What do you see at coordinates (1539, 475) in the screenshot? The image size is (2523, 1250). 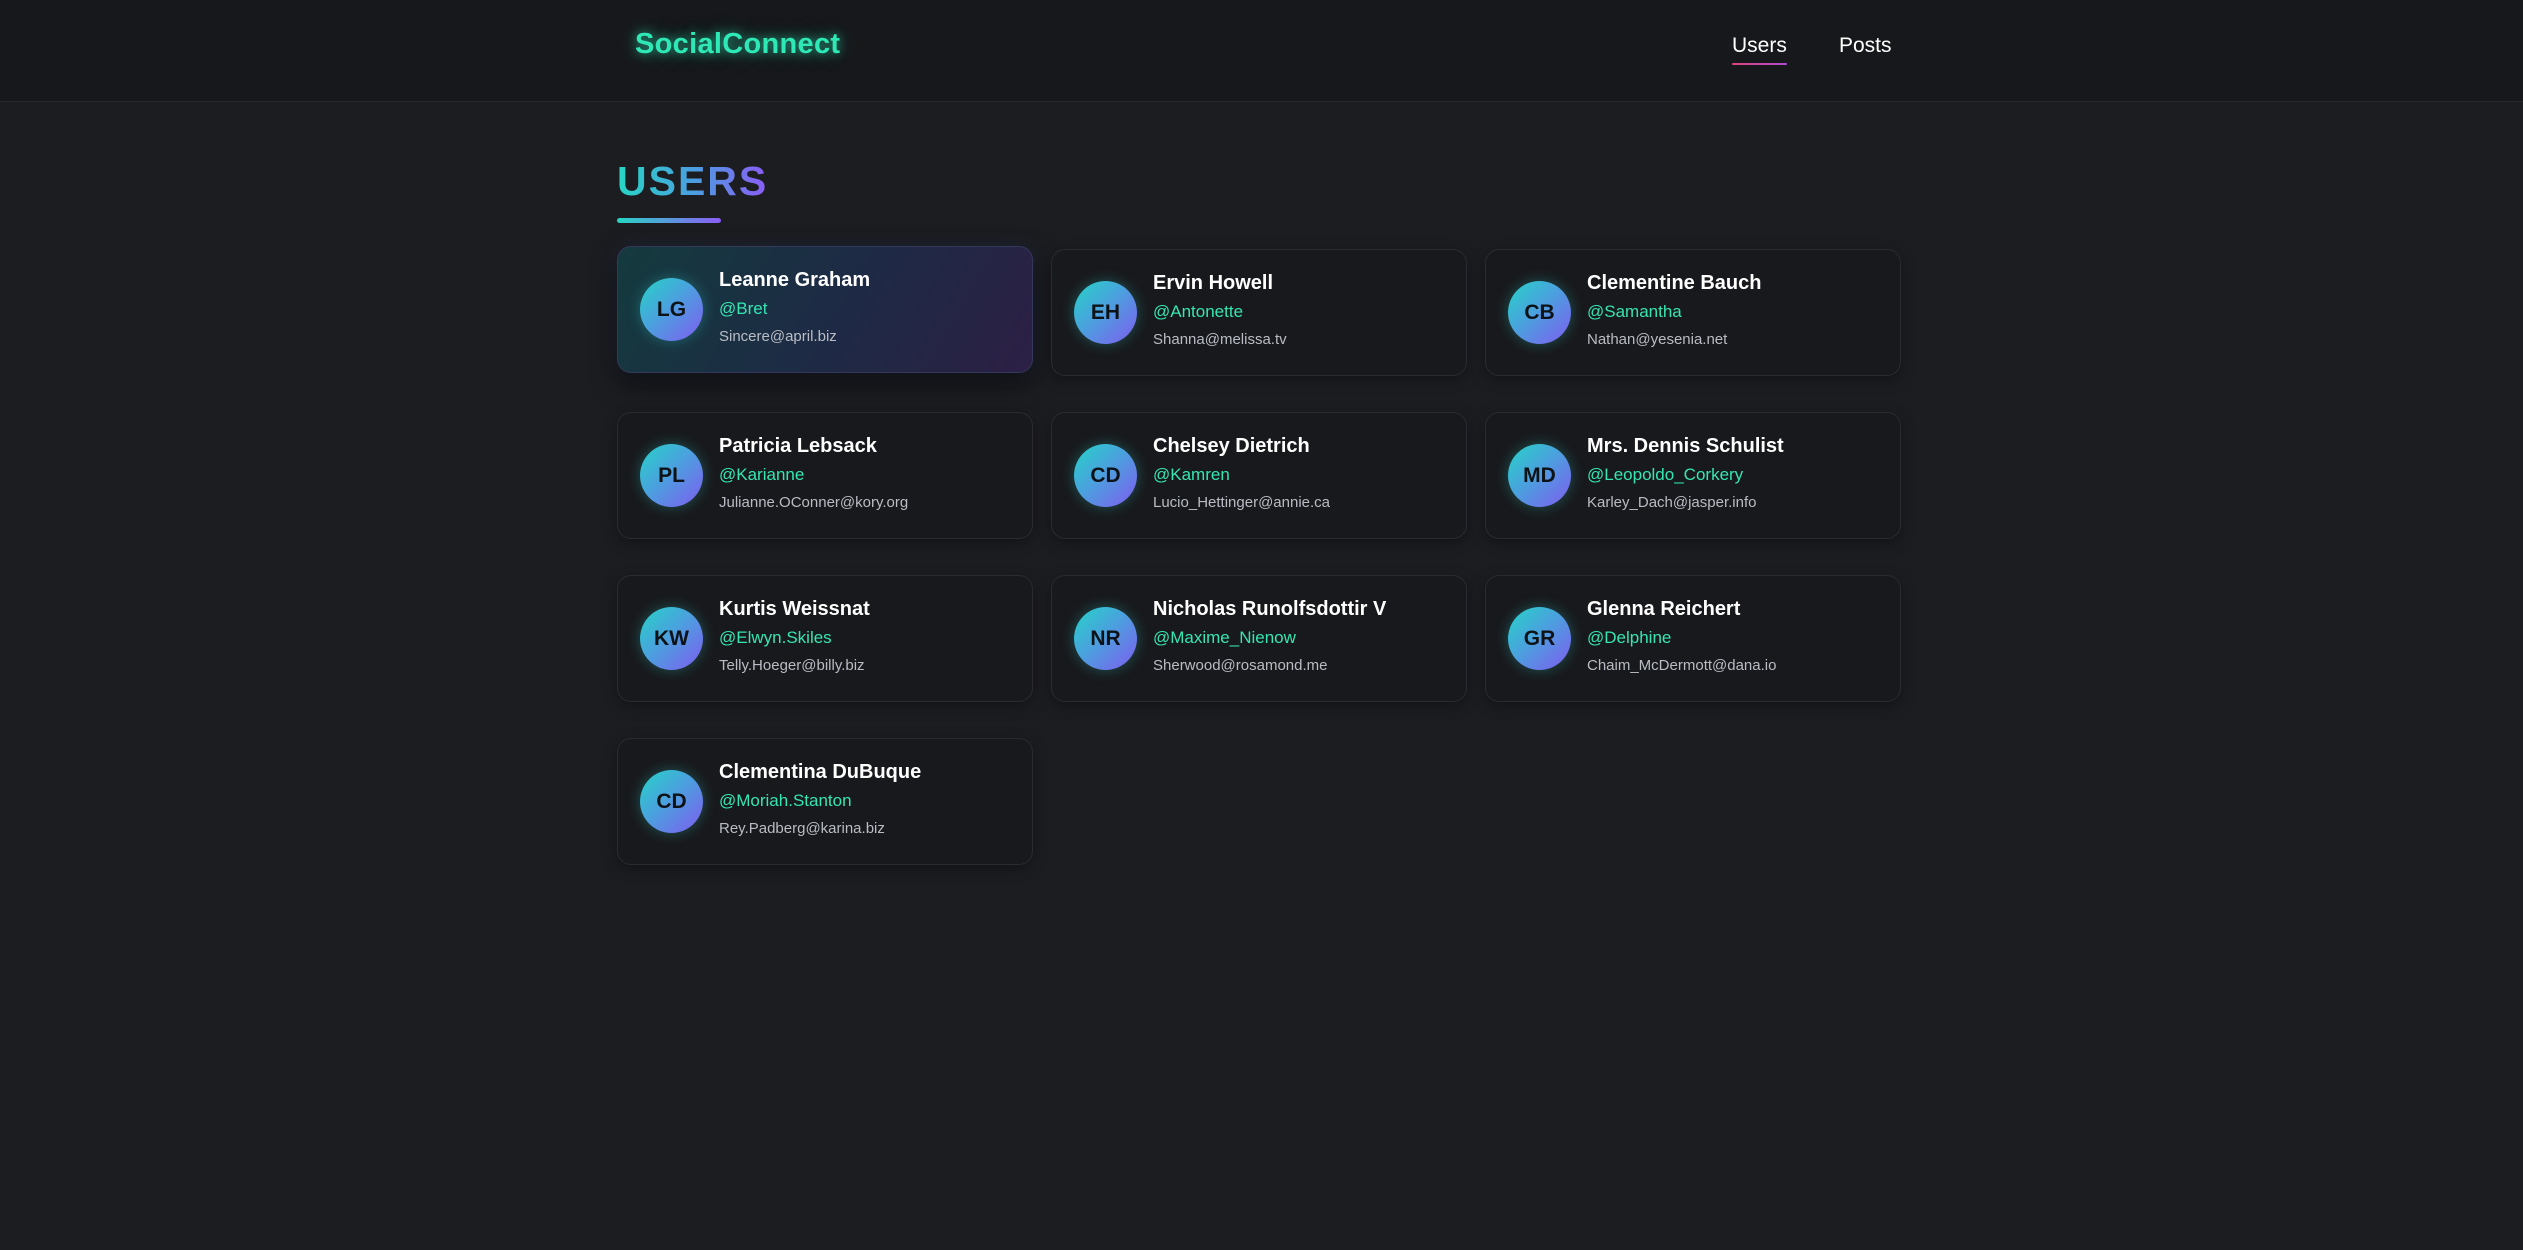 I see `avatar: MD` at bounding box center [1539, 475].